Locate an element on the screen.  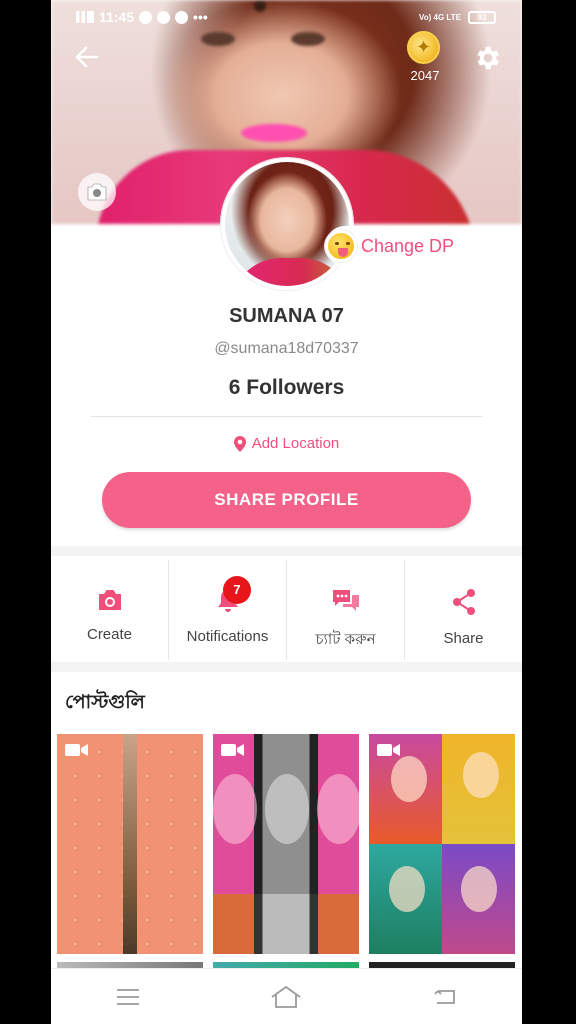
arrow-left-icon is located at coordinates (87, 57).